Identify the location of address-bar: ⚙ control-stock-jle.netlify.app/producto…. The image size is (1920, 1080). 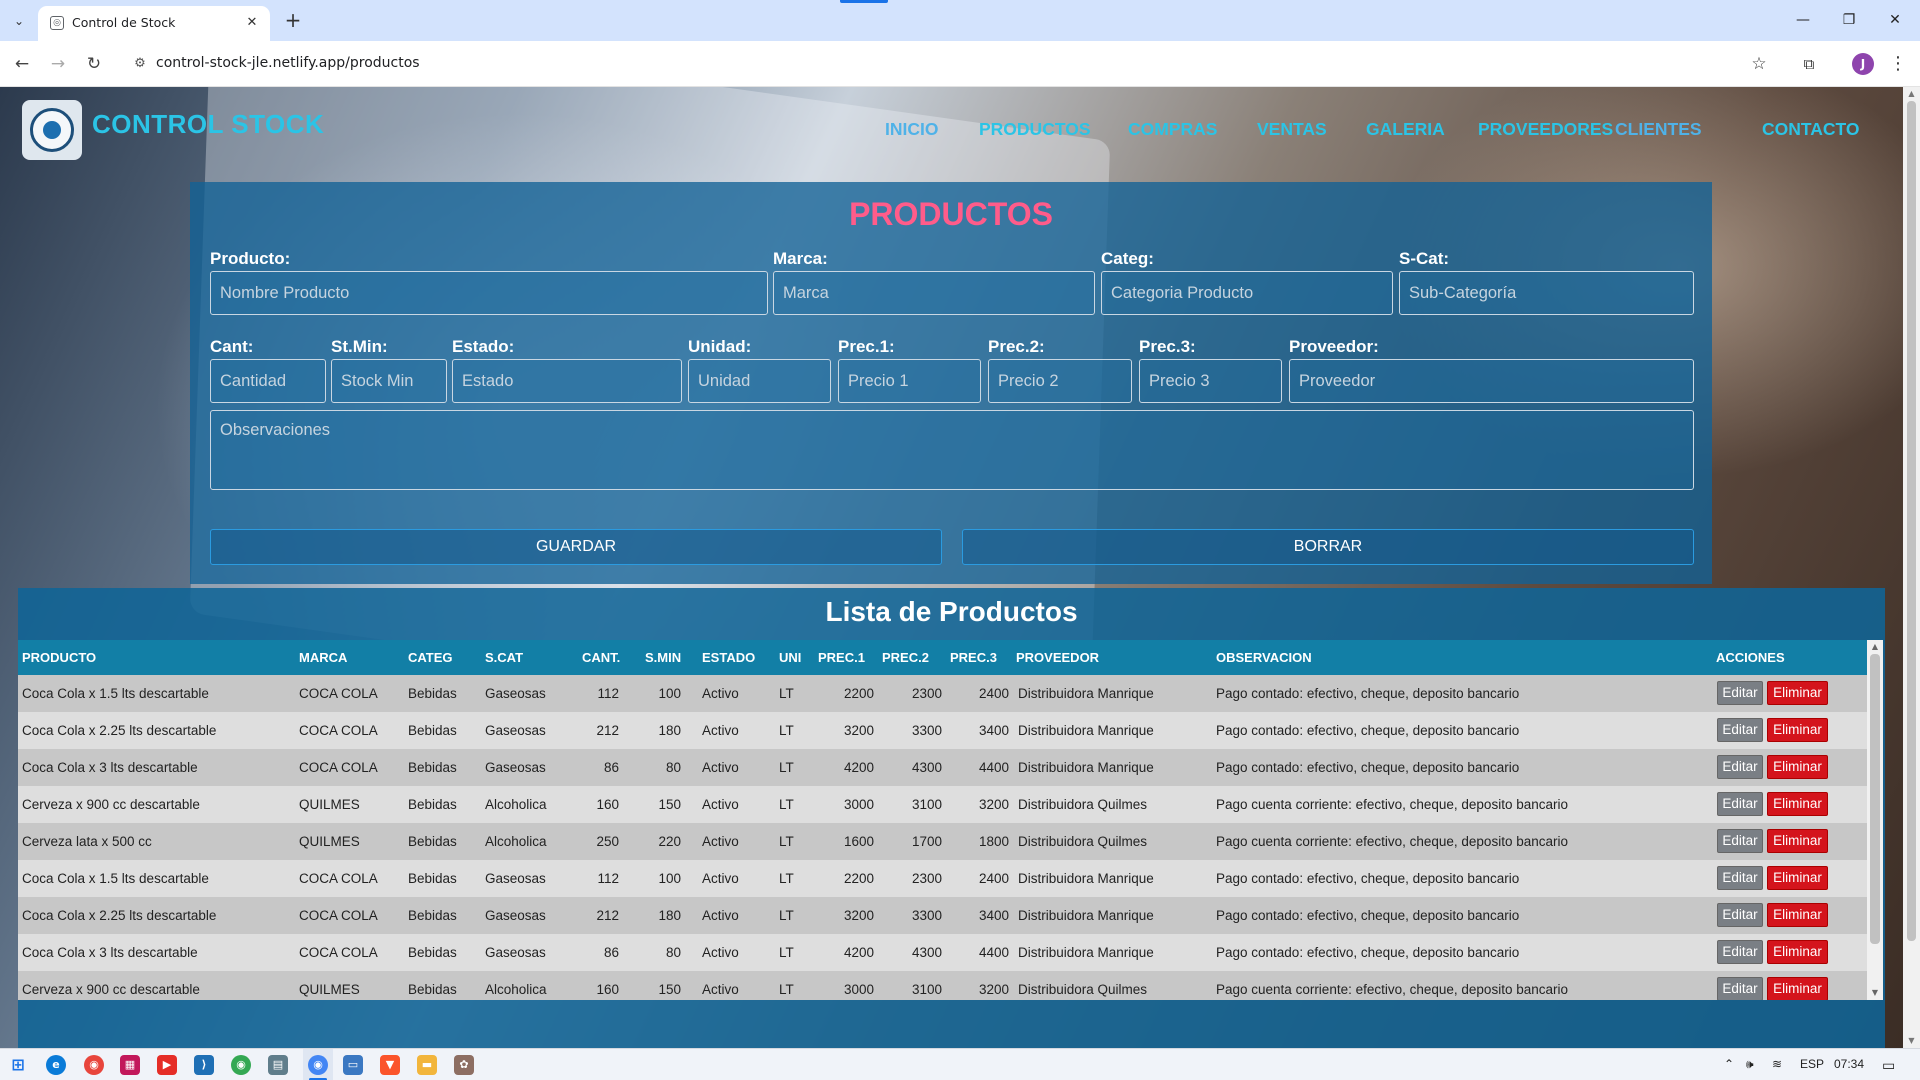
(939, 64).